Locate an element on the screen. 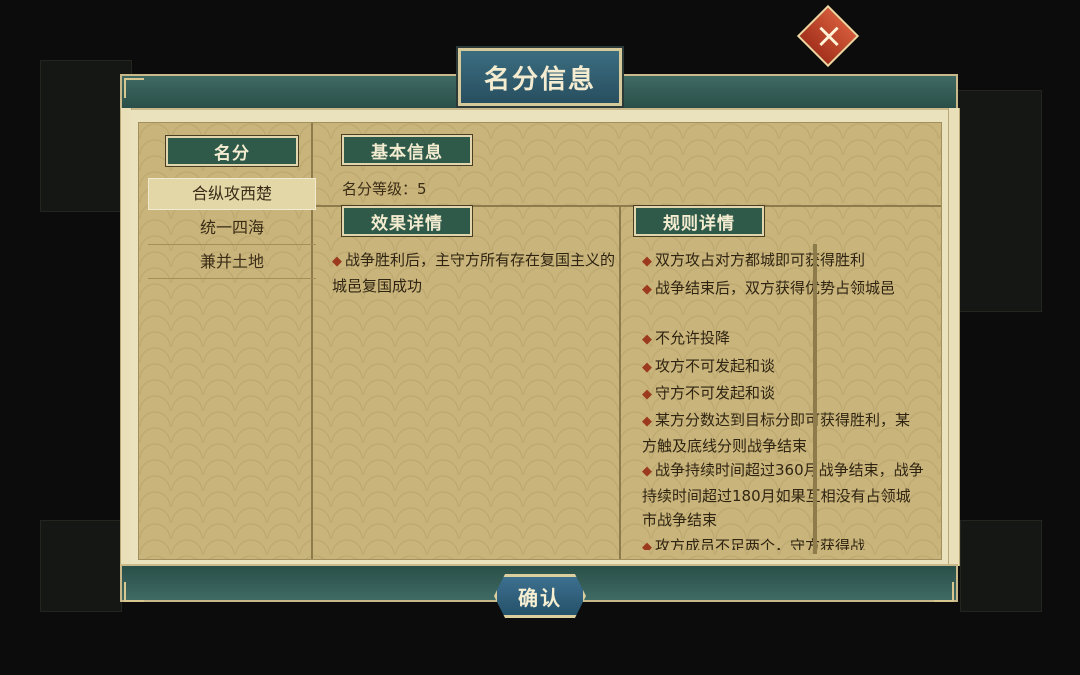  basic-info-header: 基本信息 is located at coordinates (407, 150).